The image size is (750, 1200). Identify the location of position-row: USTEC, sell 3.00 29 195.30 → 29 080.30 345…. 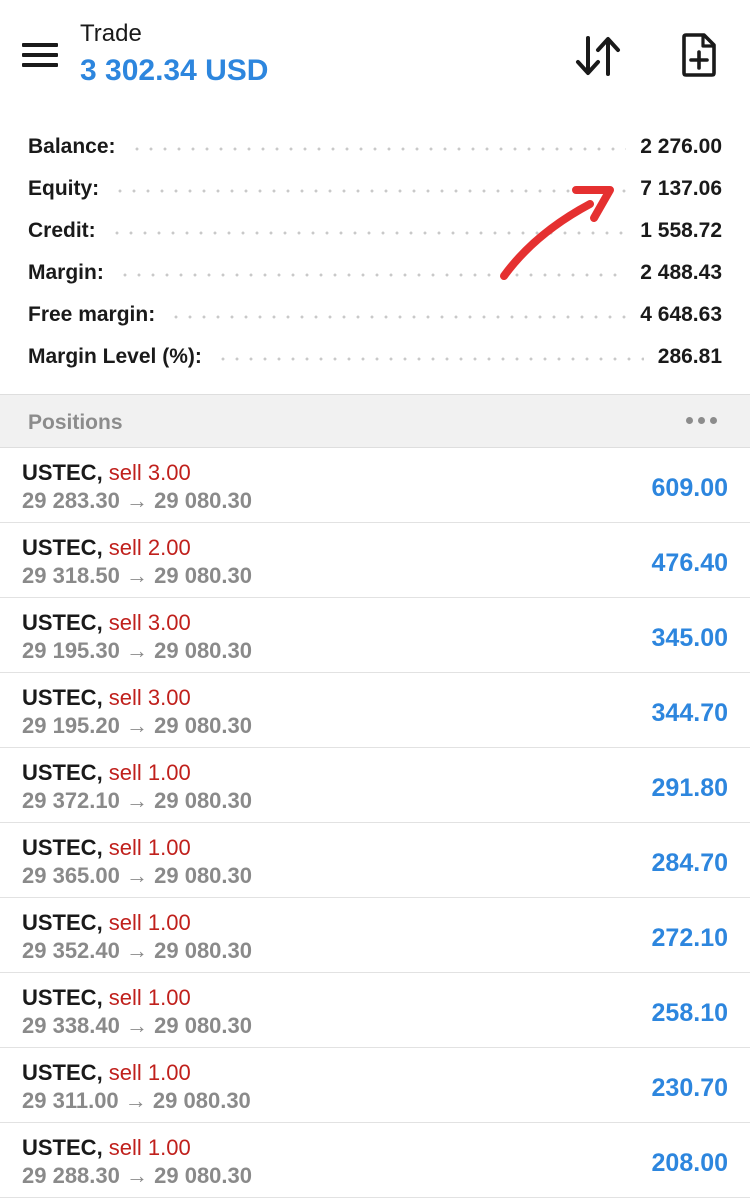
(375, 635).